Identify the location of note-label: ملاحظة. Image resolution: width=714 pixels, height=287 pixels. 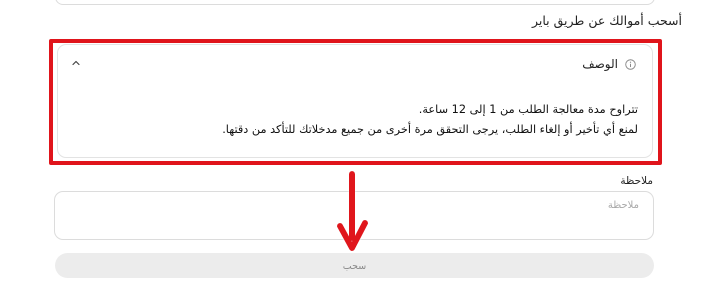
(636, 181).